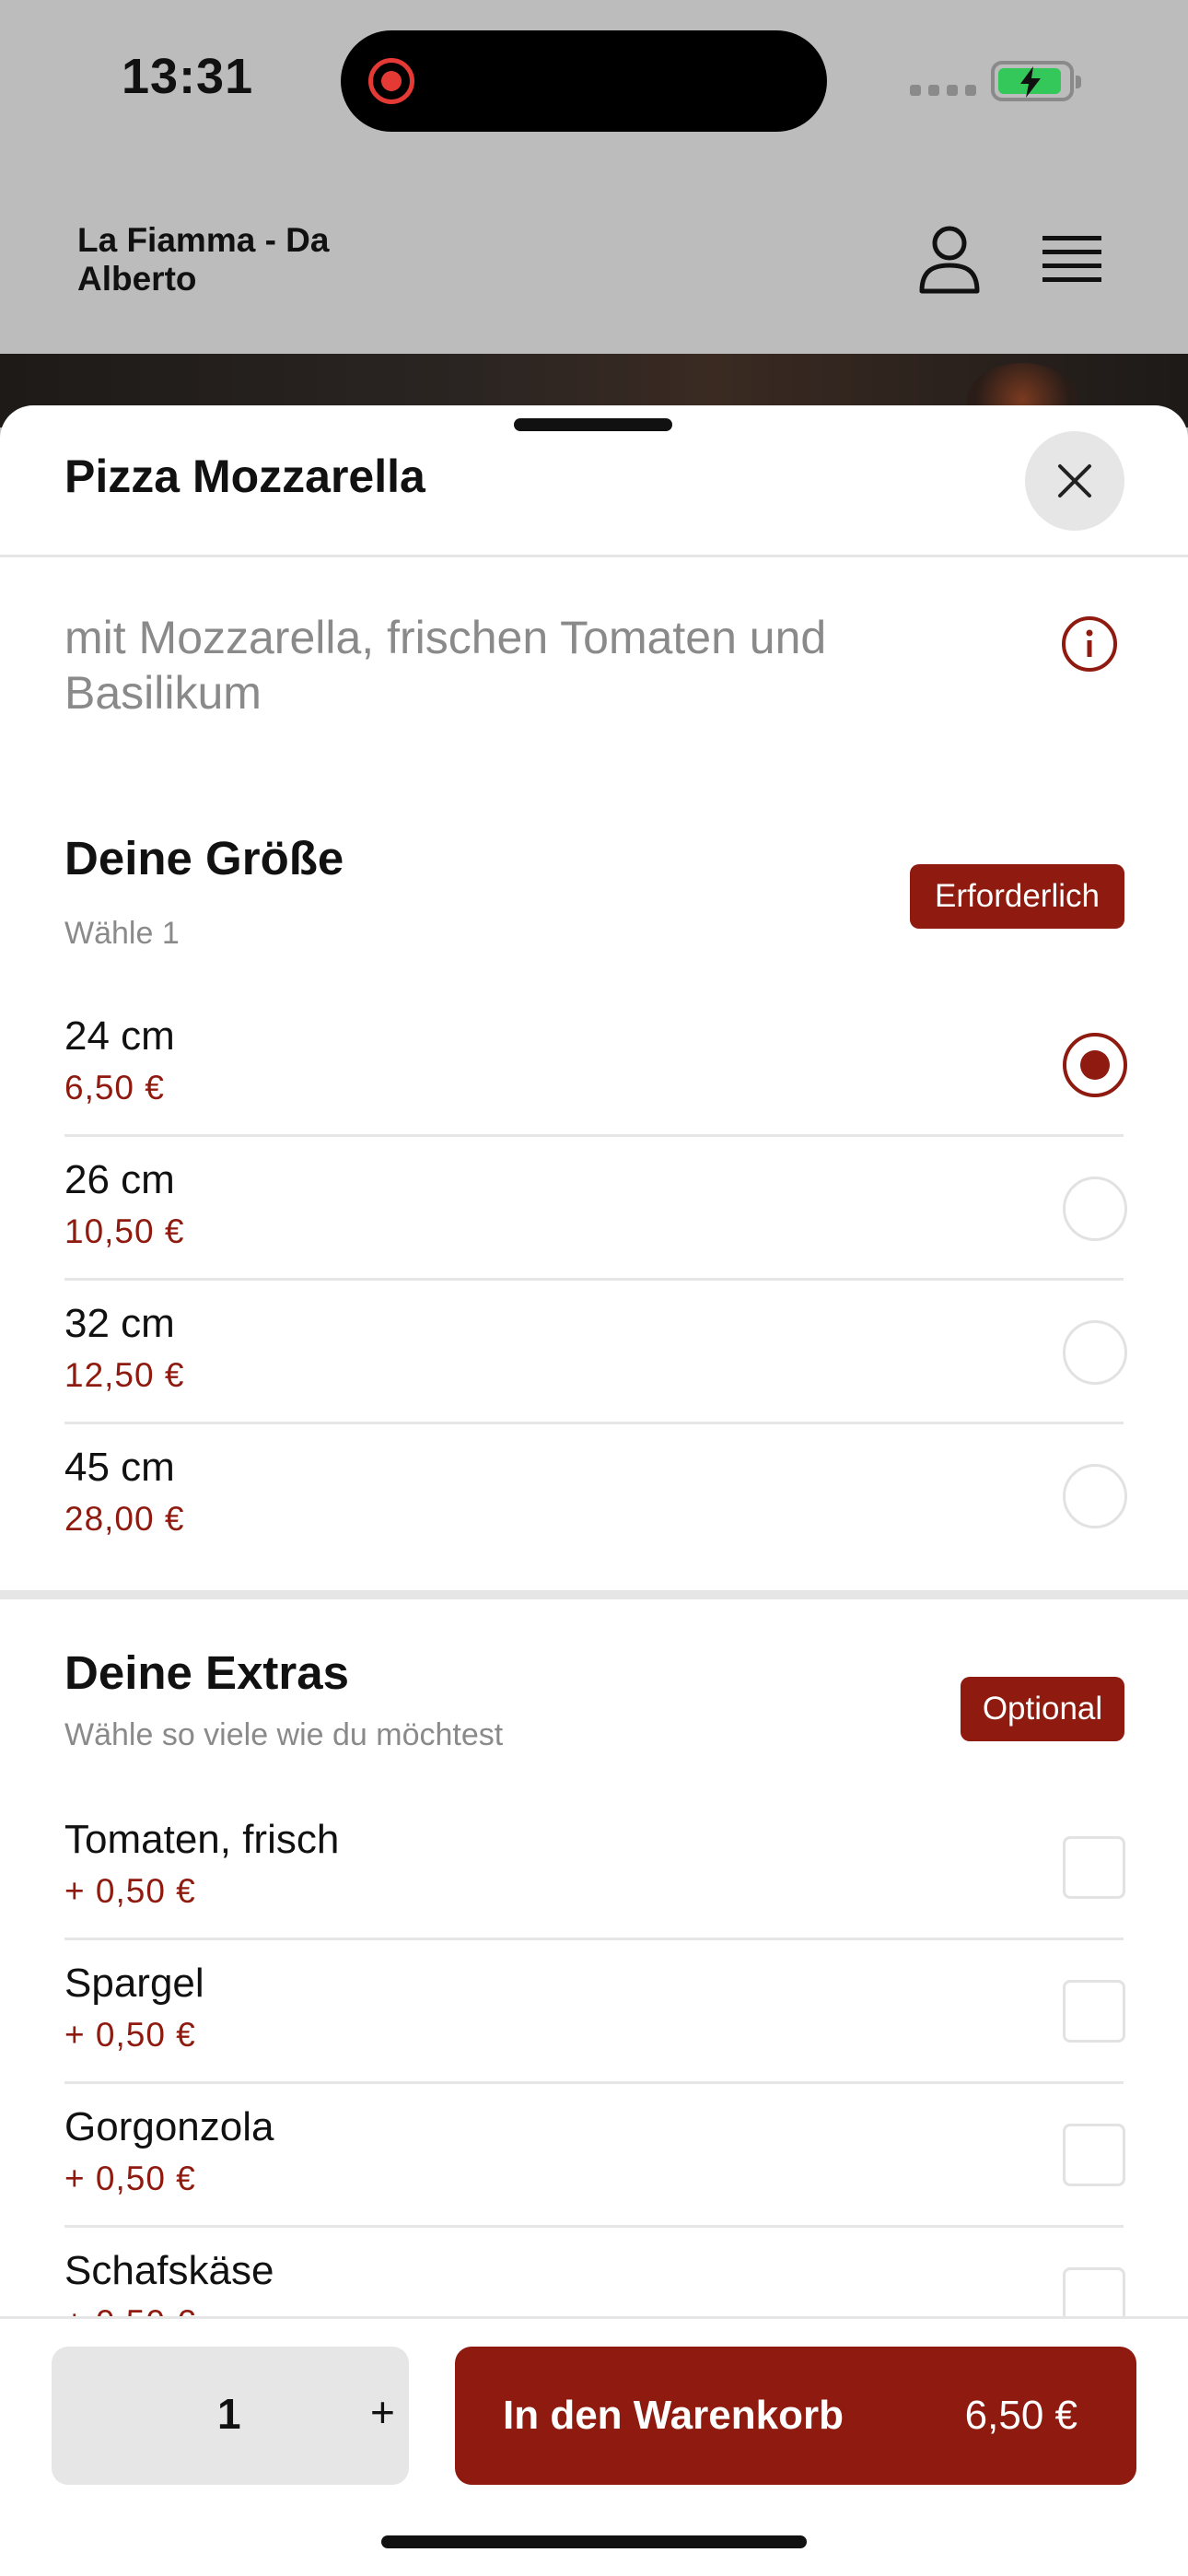 The image size is (1188, 2576). I want to click on optional-badge: Optional, so click(1042, 1709).